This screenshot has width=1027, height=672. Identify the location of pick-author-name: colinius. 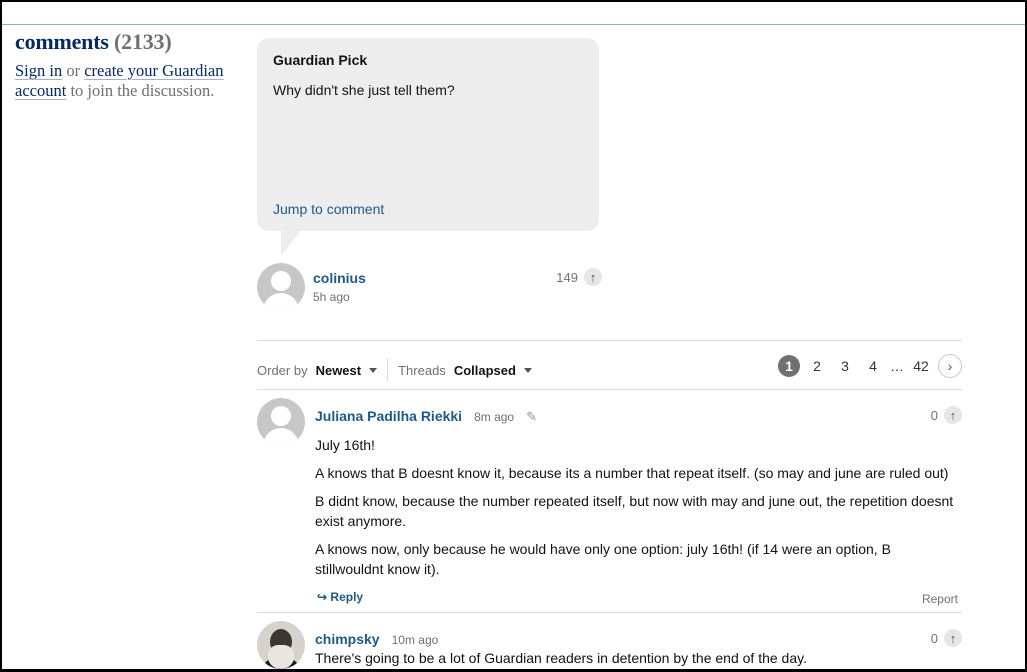
(339, 278).